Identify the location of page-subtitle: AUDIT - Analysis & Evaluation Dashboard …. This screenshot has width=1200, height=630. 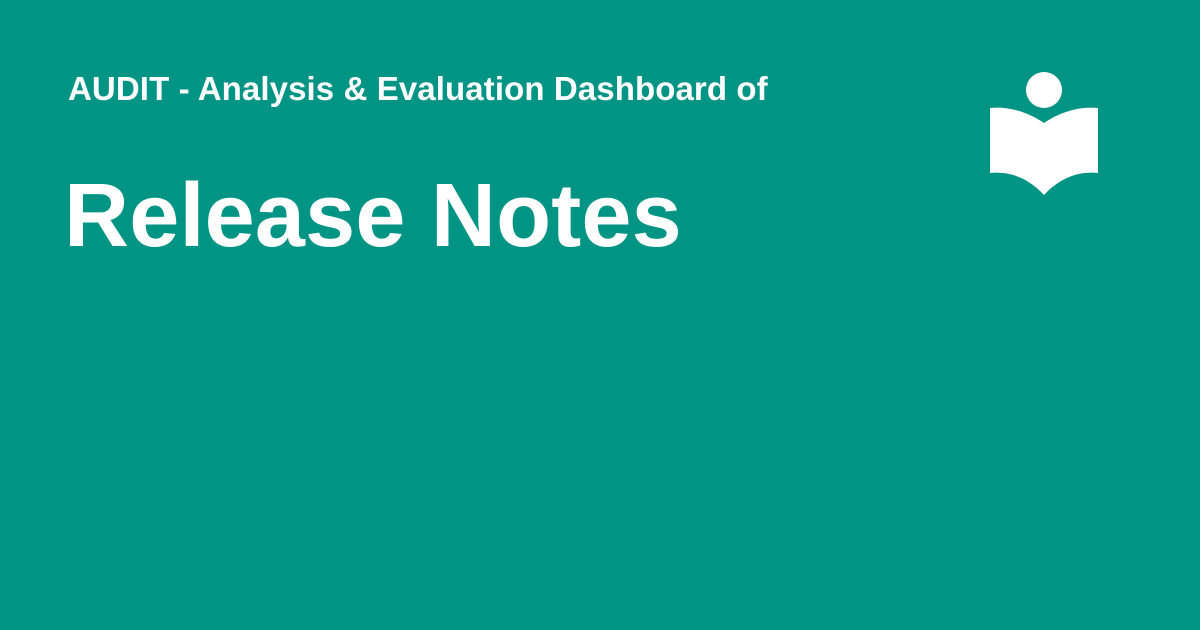
(418, 88).